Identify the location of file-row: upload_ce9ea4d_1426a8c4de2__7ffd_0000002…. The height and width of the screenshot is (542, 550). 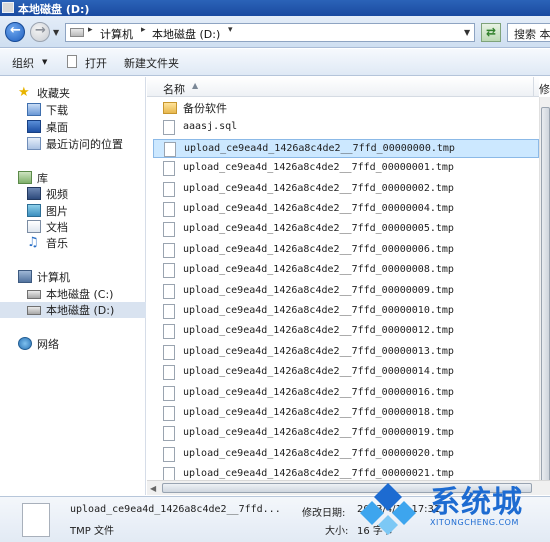
(351, 454).